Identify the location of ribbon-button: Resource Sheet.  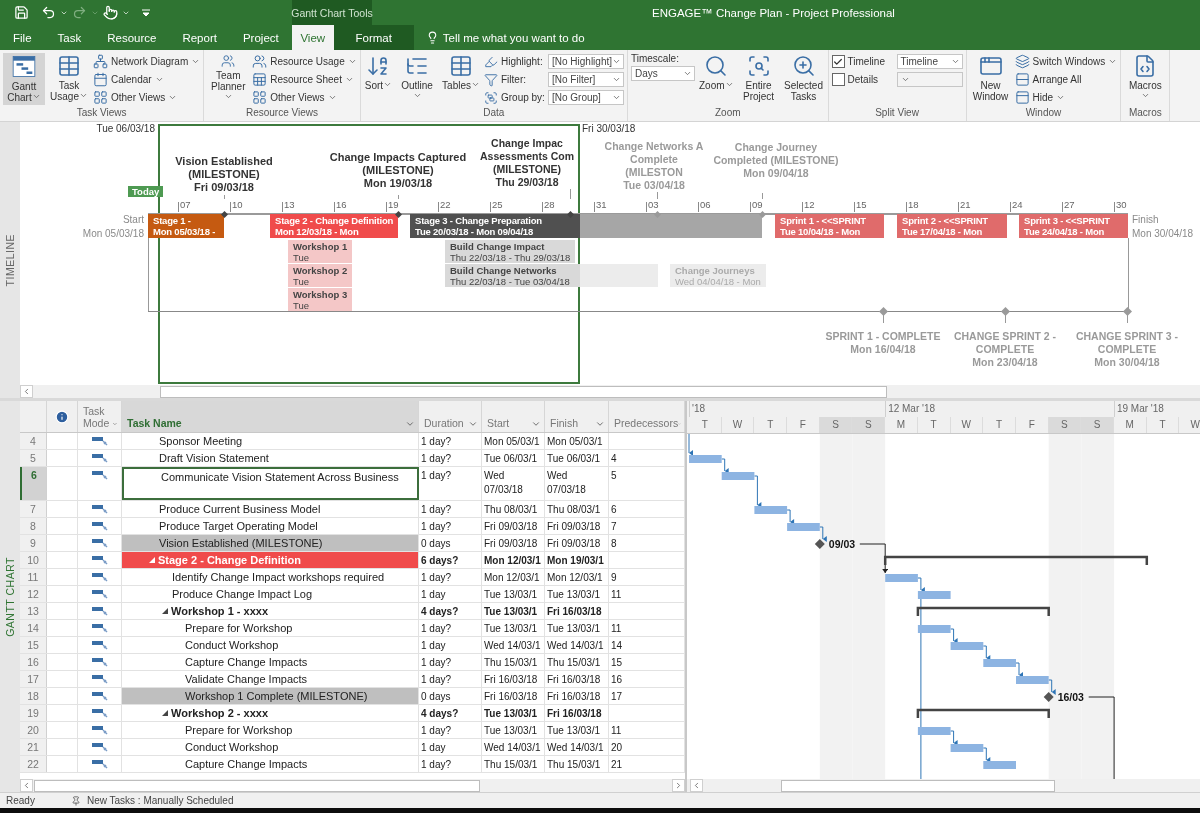
(304, 79).